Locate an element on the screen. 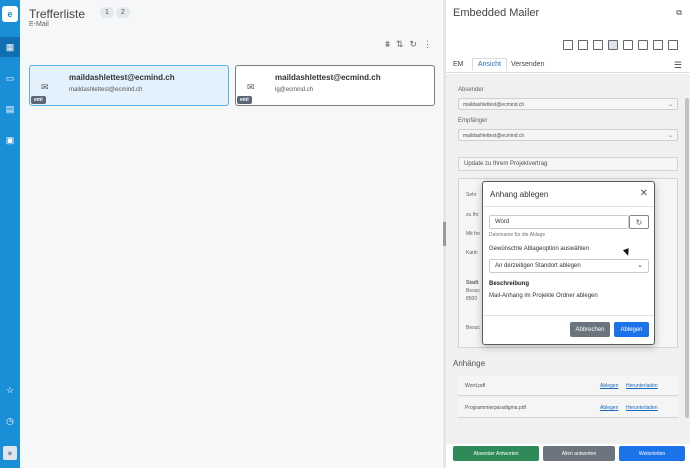 The image size is (690, 468). chevron-down-icon: ⌄ is located at coordinates (640, 265).